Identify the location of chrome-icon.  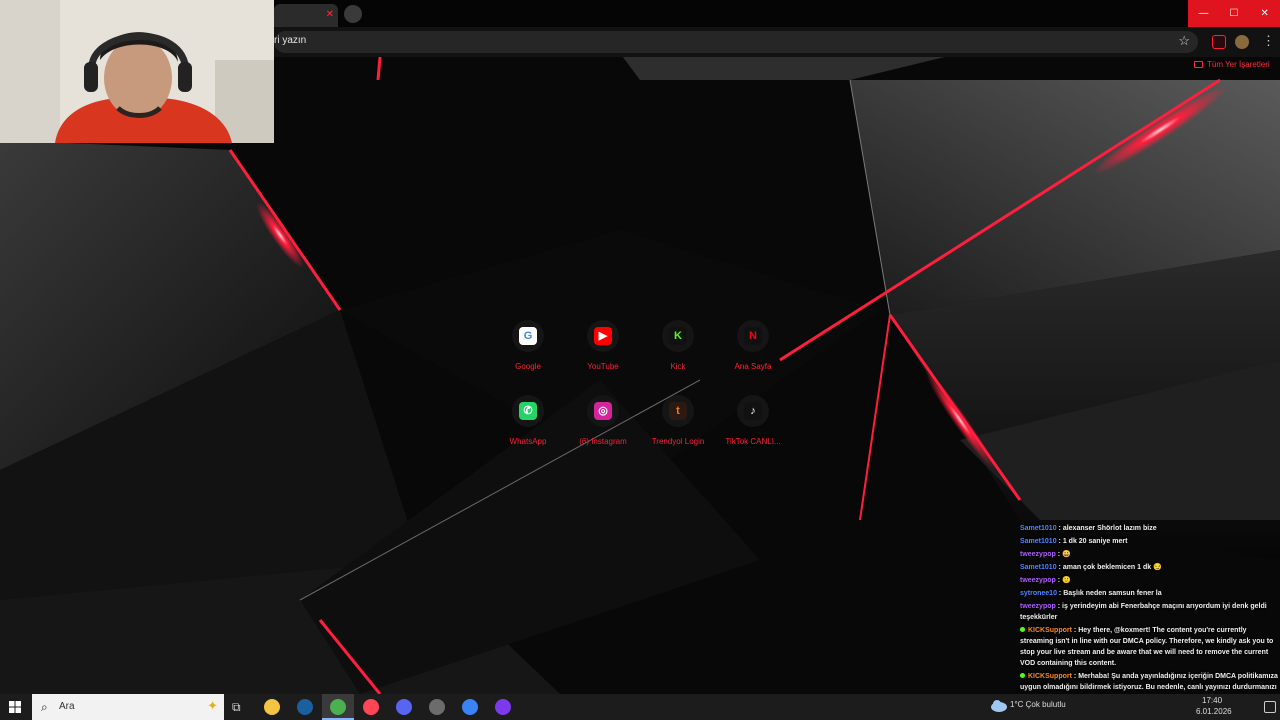
(338, 707).